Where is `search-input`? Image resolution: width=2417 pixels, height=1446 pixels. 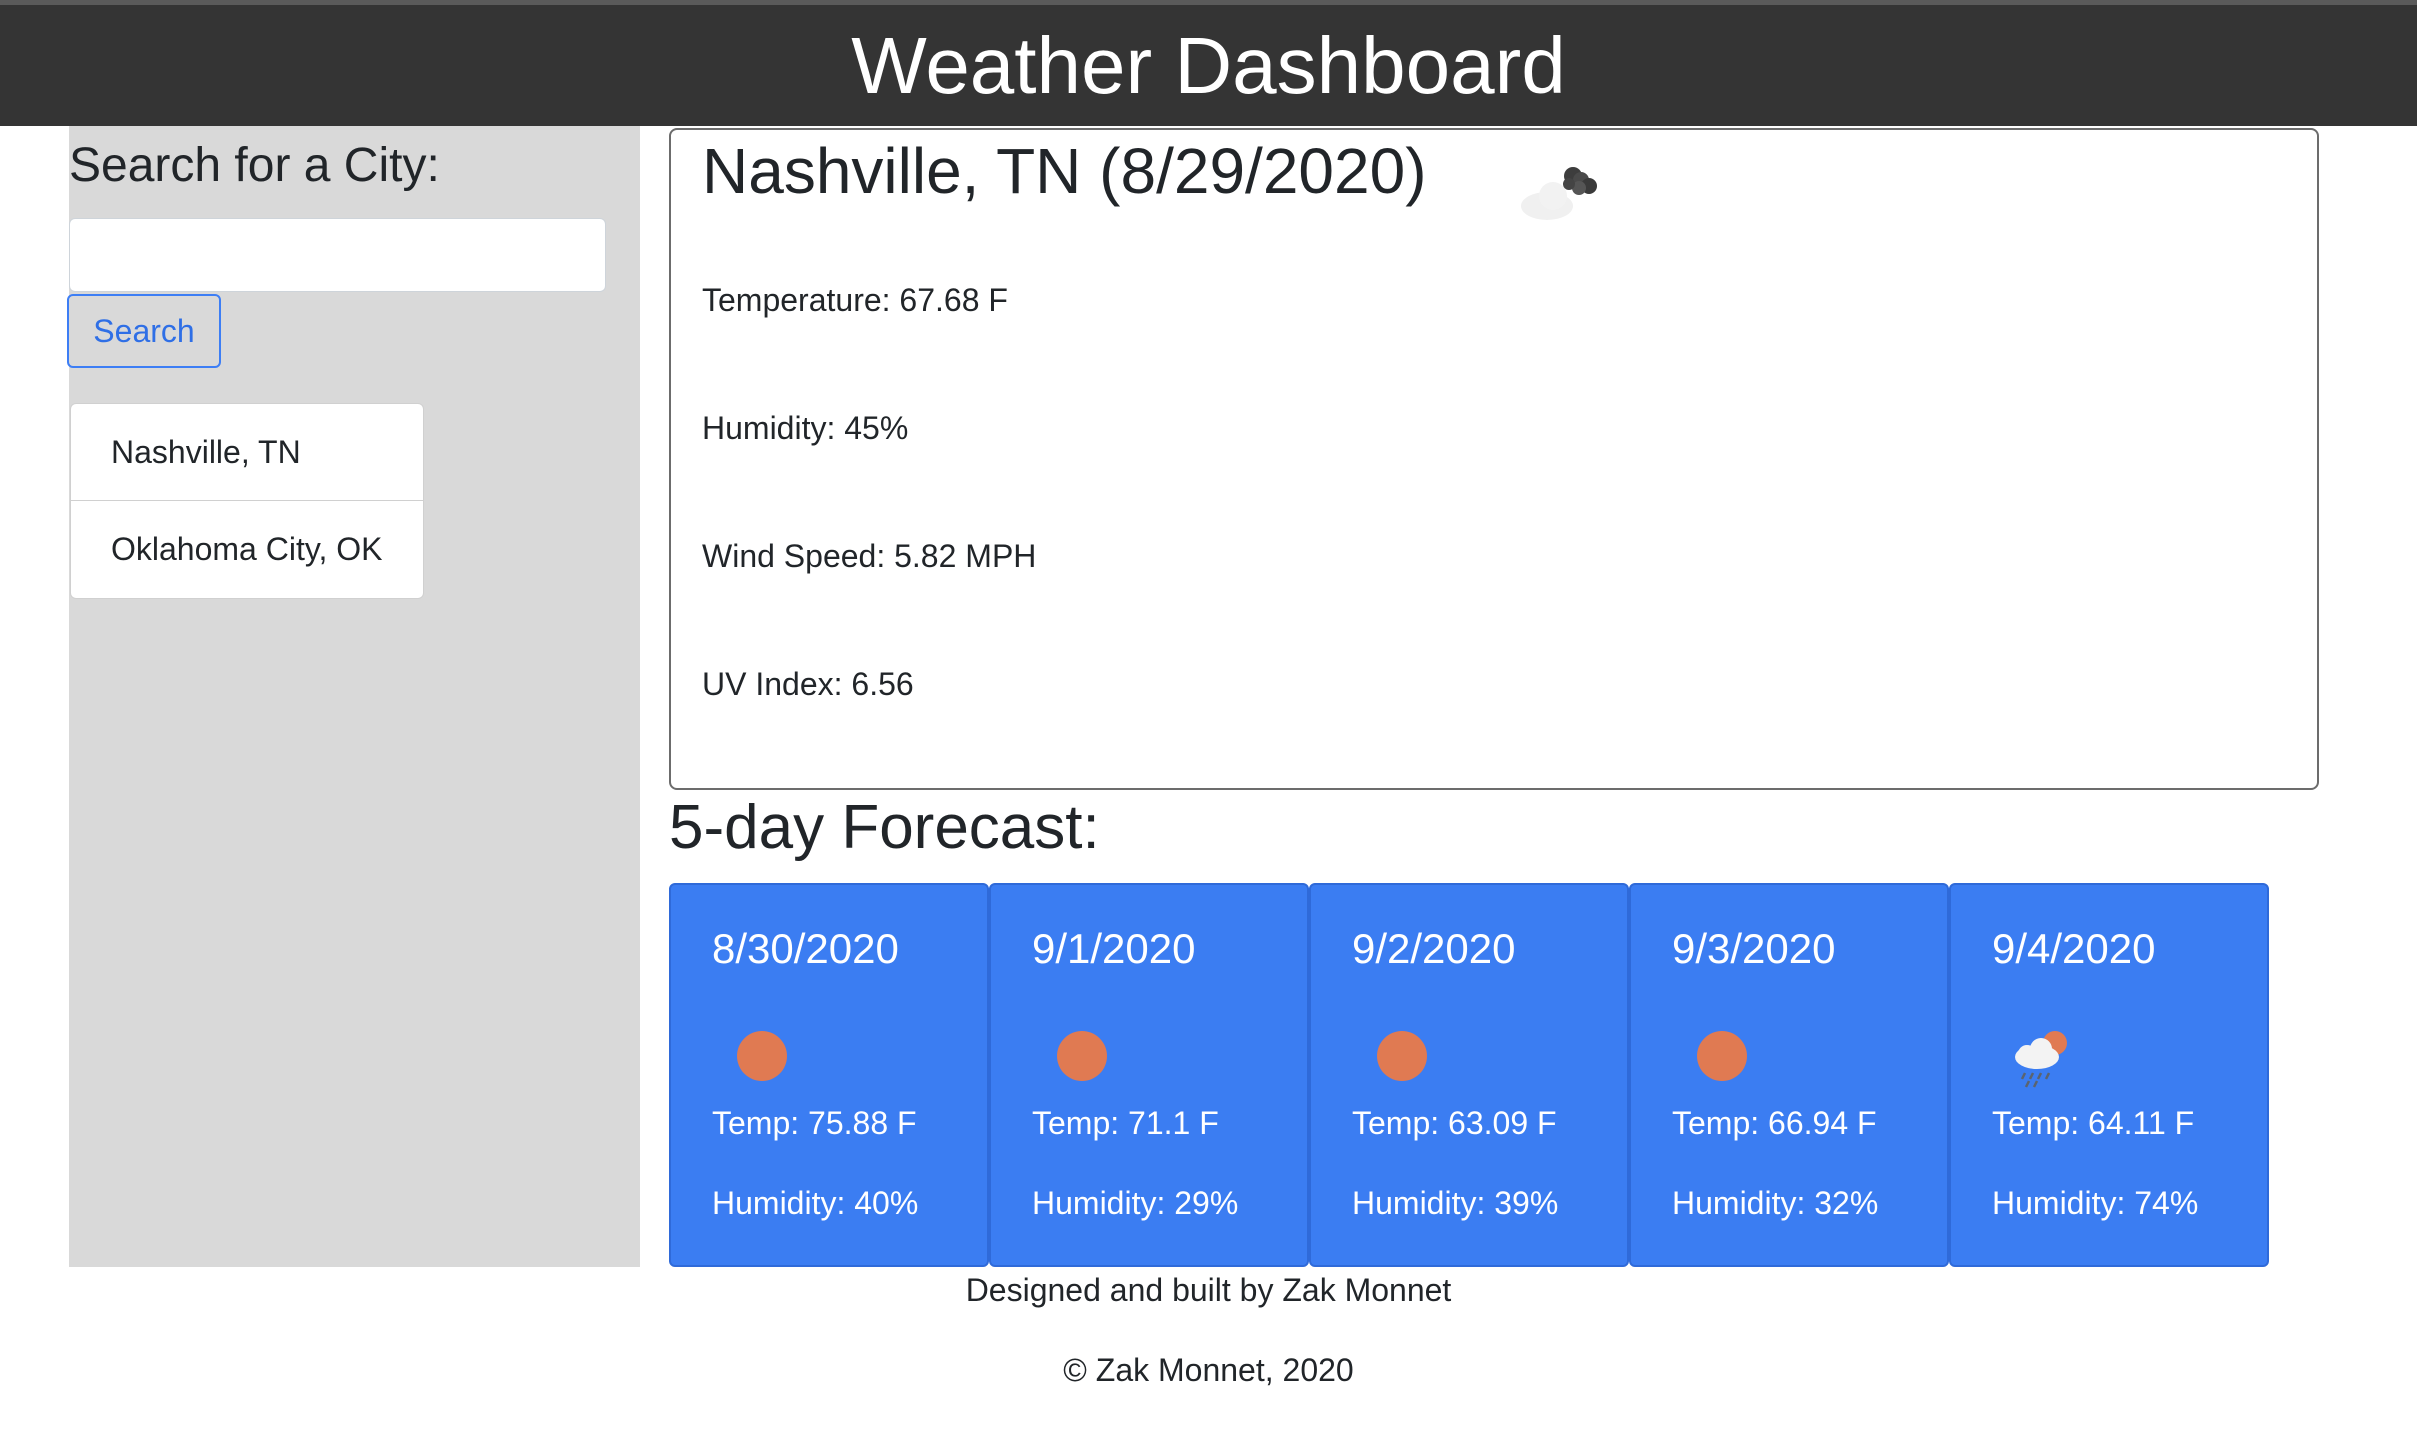
search-input is located at coordinates (337, 255).